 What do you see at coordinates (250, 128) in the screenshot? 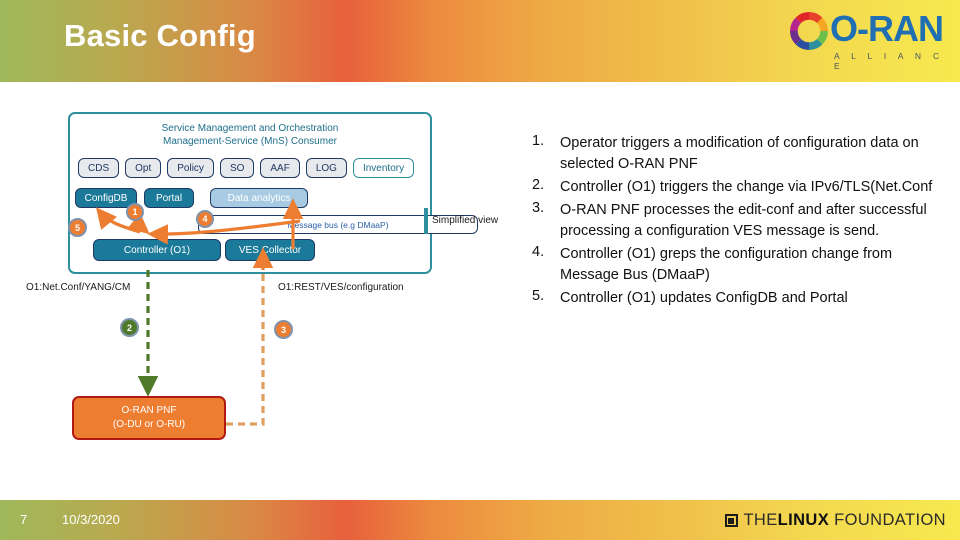
I see `smo-title-line1: Service Management and Orchestration` at bounding box center [250, 128].